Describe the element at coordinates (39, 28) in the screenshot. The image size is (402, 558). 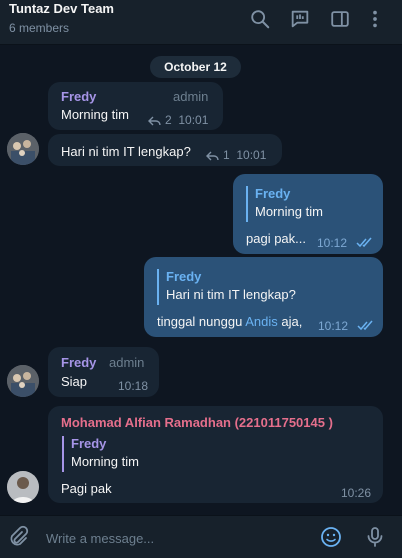
I see `members-count: 6 members` at that location.